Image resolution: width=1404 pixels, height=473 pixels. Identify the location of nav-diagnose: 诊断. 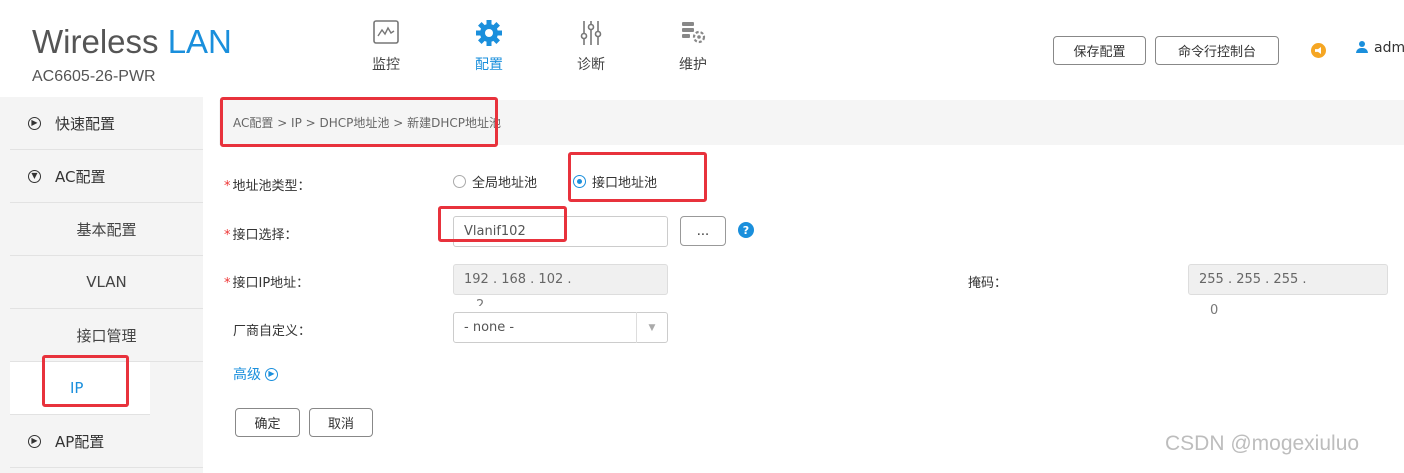
(591, 45).